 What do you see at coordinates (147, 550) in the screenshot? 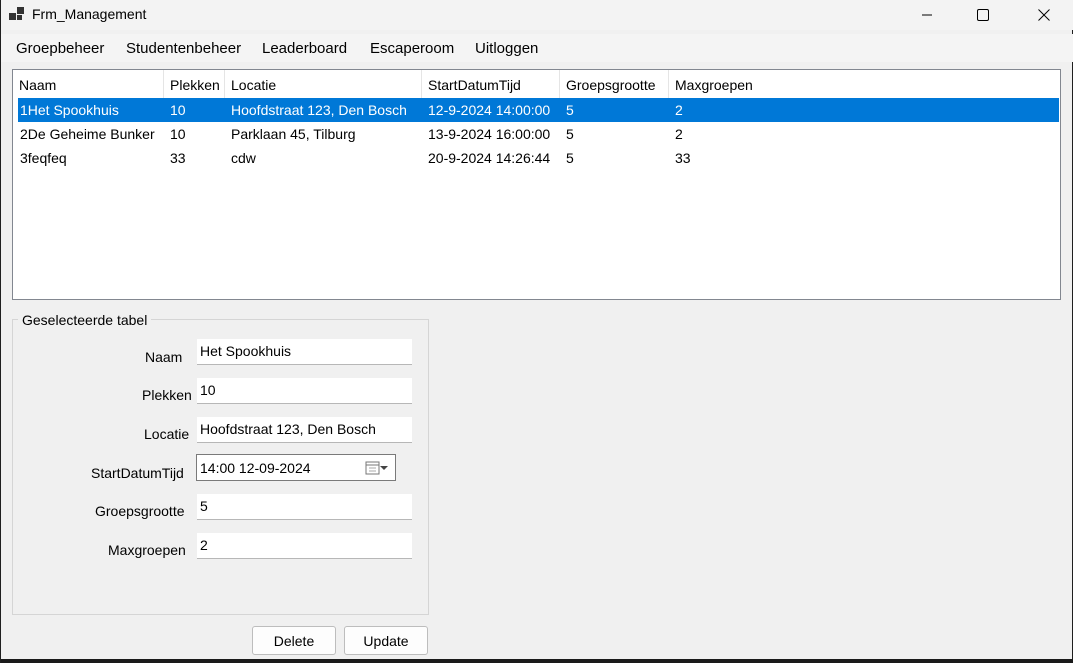
I see `maxgroepen-label: Maxgroepen` at bounding box center [147, 550].